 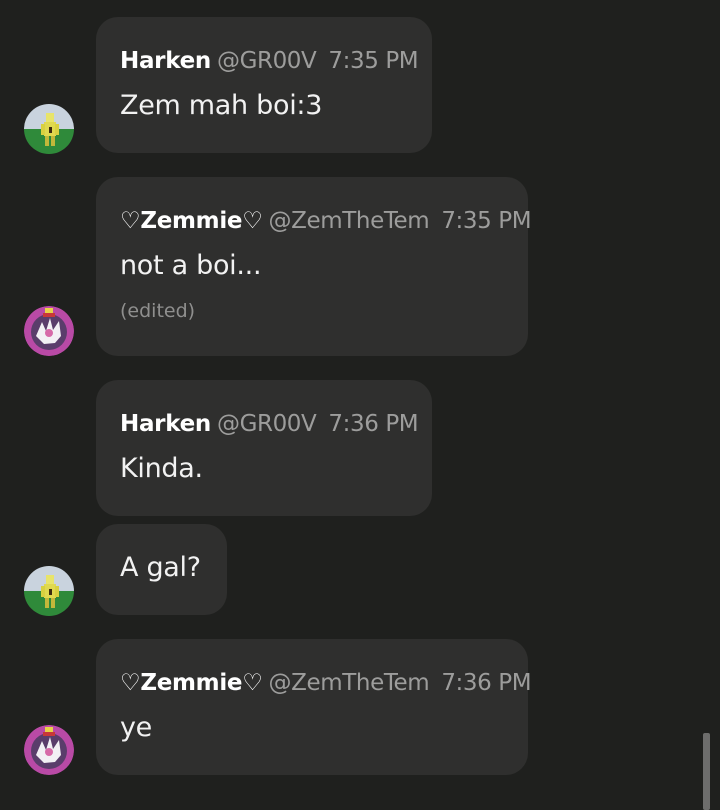 I want to click on message-bubble: A gal?, so click(x=161, y=569).